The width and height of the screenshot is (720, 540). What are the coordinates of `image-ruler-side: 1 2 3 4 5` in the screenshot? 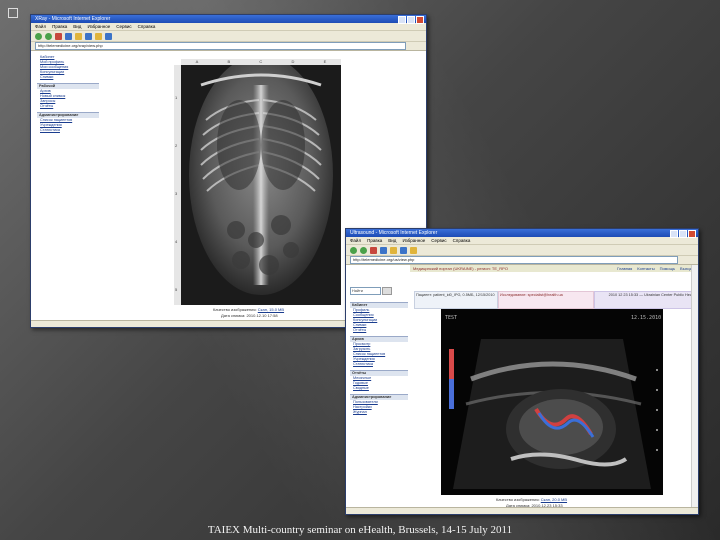 It's located at (177, 185).